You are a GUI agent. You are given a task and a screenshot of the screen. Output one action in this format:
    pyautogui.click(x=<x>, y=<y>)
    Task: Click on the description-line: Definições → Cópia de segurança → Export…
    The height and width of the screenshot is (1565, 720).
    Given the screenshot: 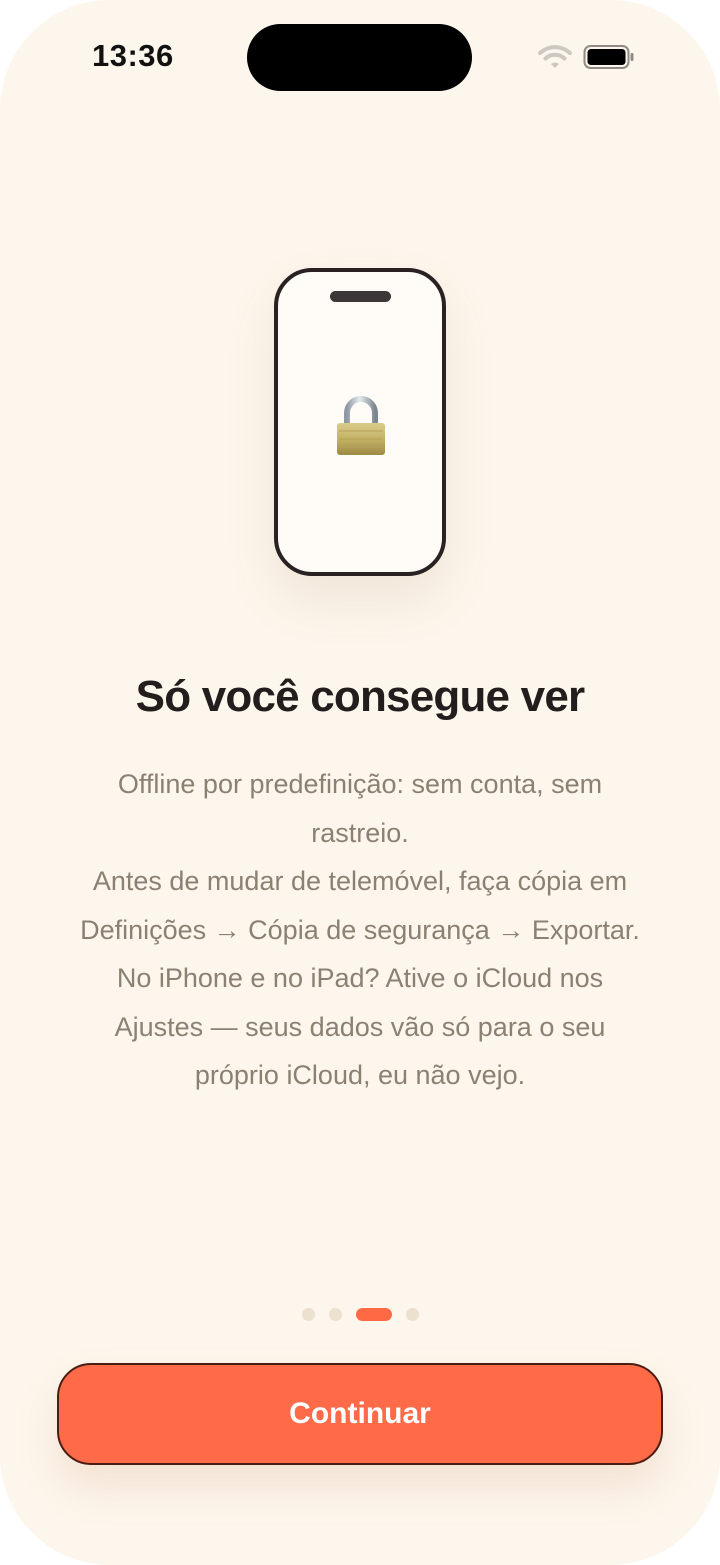 What is the action you would take?
    pyautogui.click(x=360, y=929)
    